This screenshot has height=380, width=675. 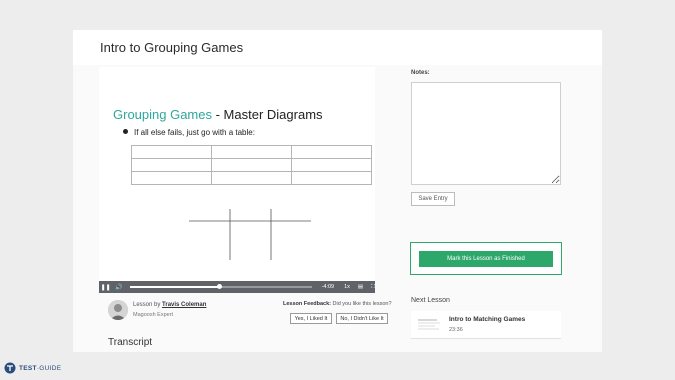 What do you see at coordinates (360, 287) in the screenshot?
I see `captions-icon: ▤` at bounding box center [360, 287].